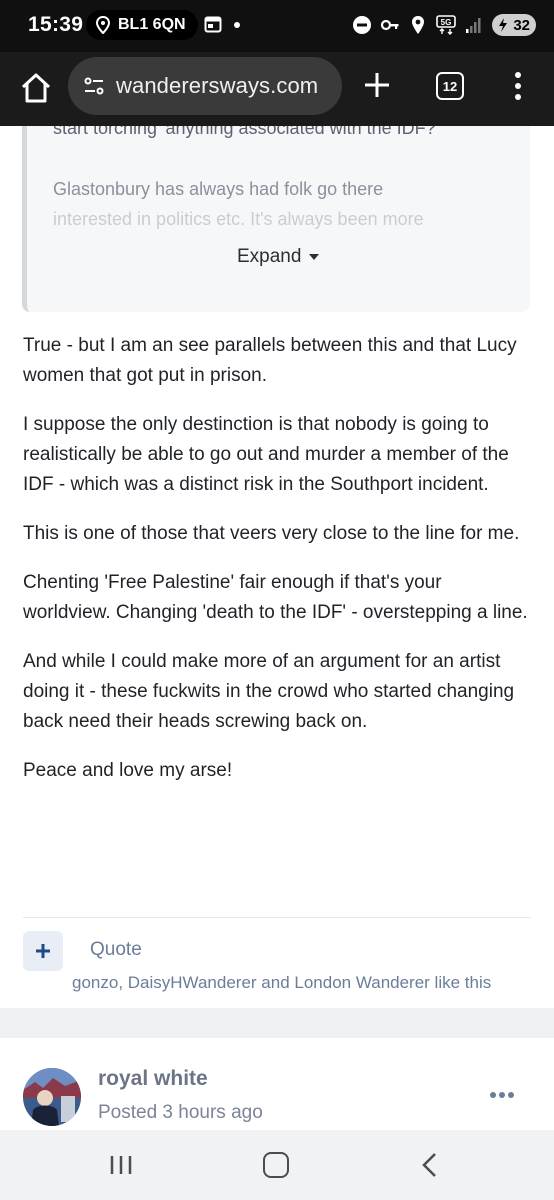  I want to click on battery-level: 32, so click(521, 25).